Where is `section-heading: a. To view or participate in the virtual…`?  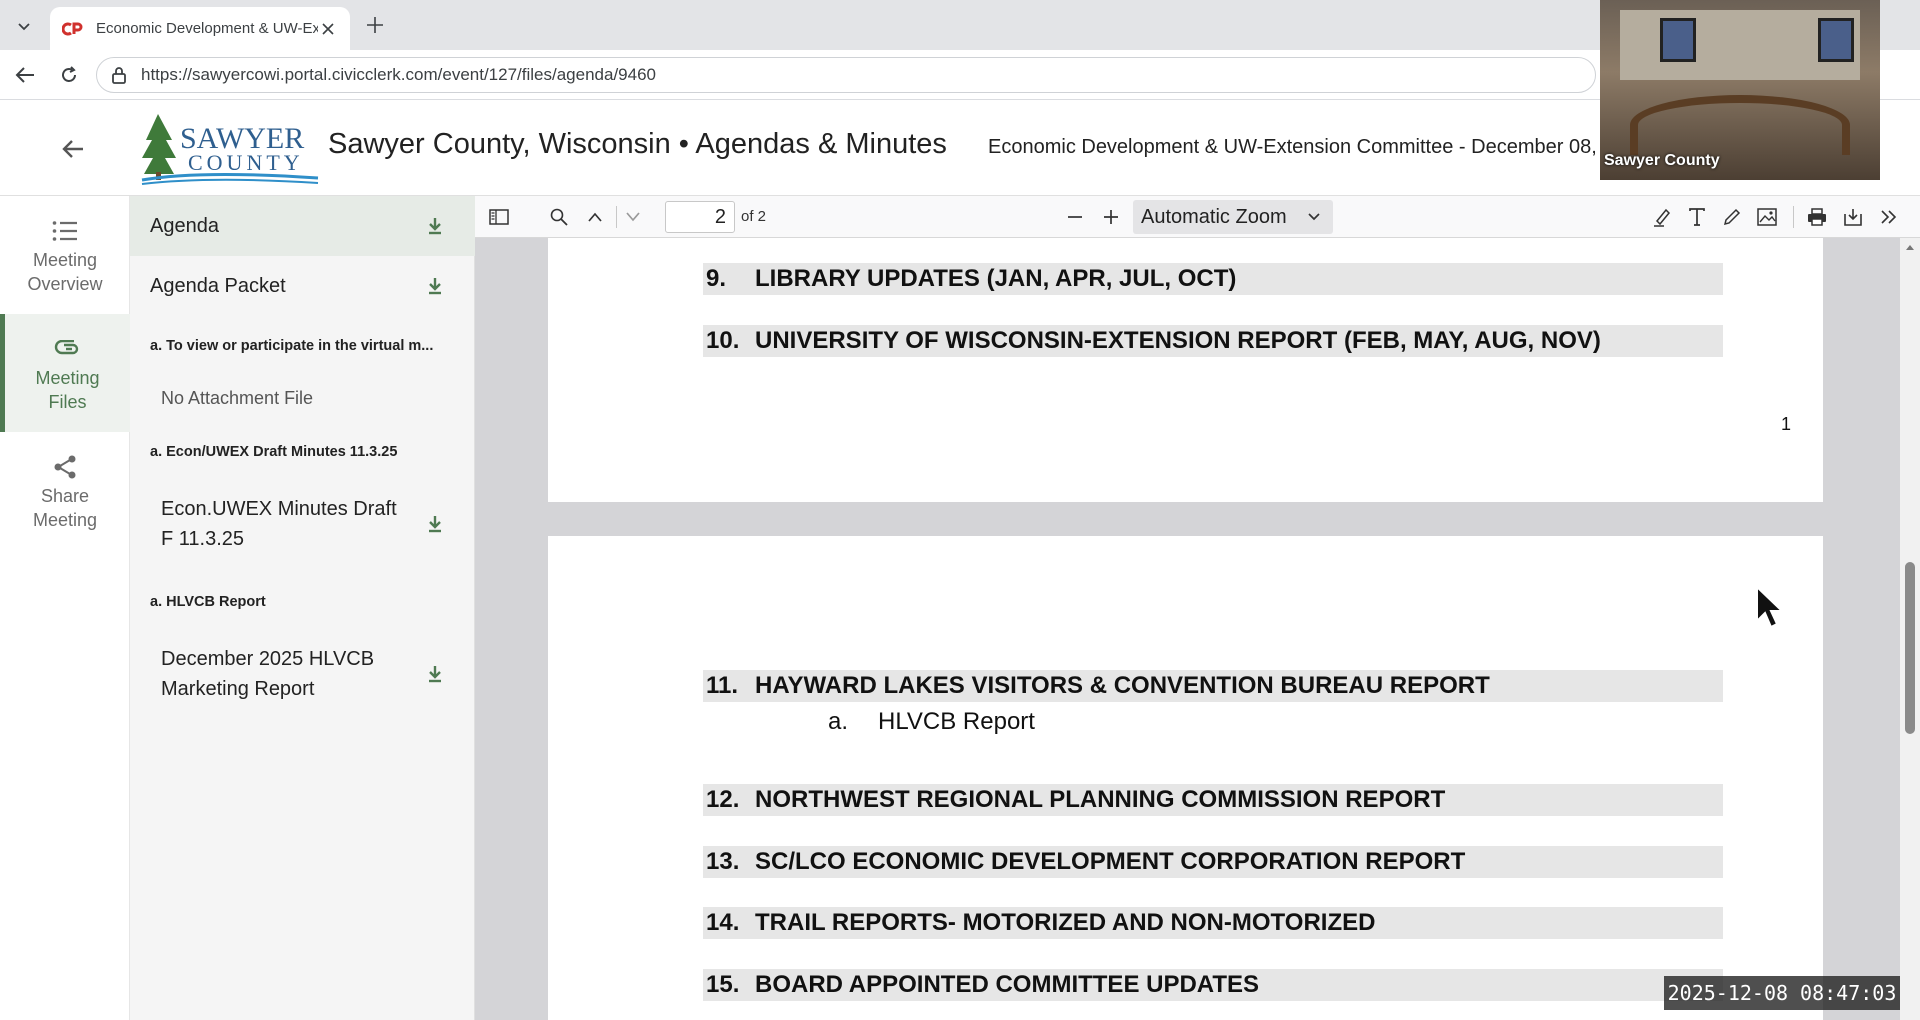 section-heading: a. To view or participate in the virtual… is located at coordinates (292, 346).